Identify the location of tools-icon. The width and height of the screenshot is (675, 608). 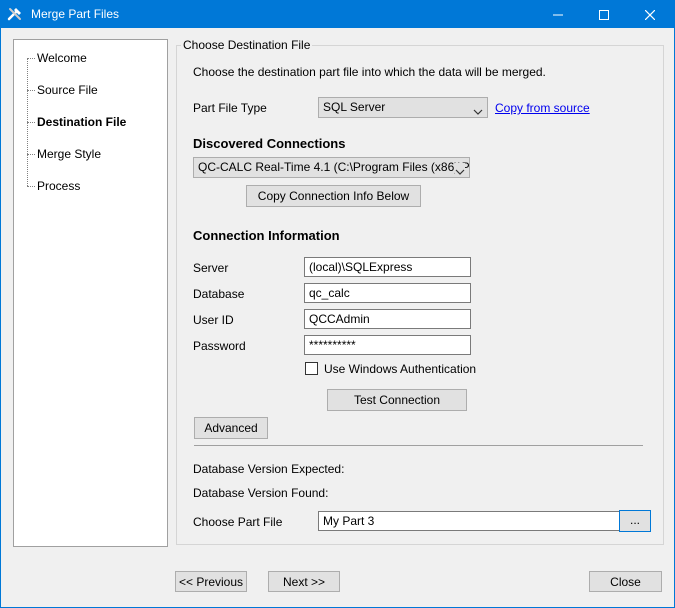
(15, 14).